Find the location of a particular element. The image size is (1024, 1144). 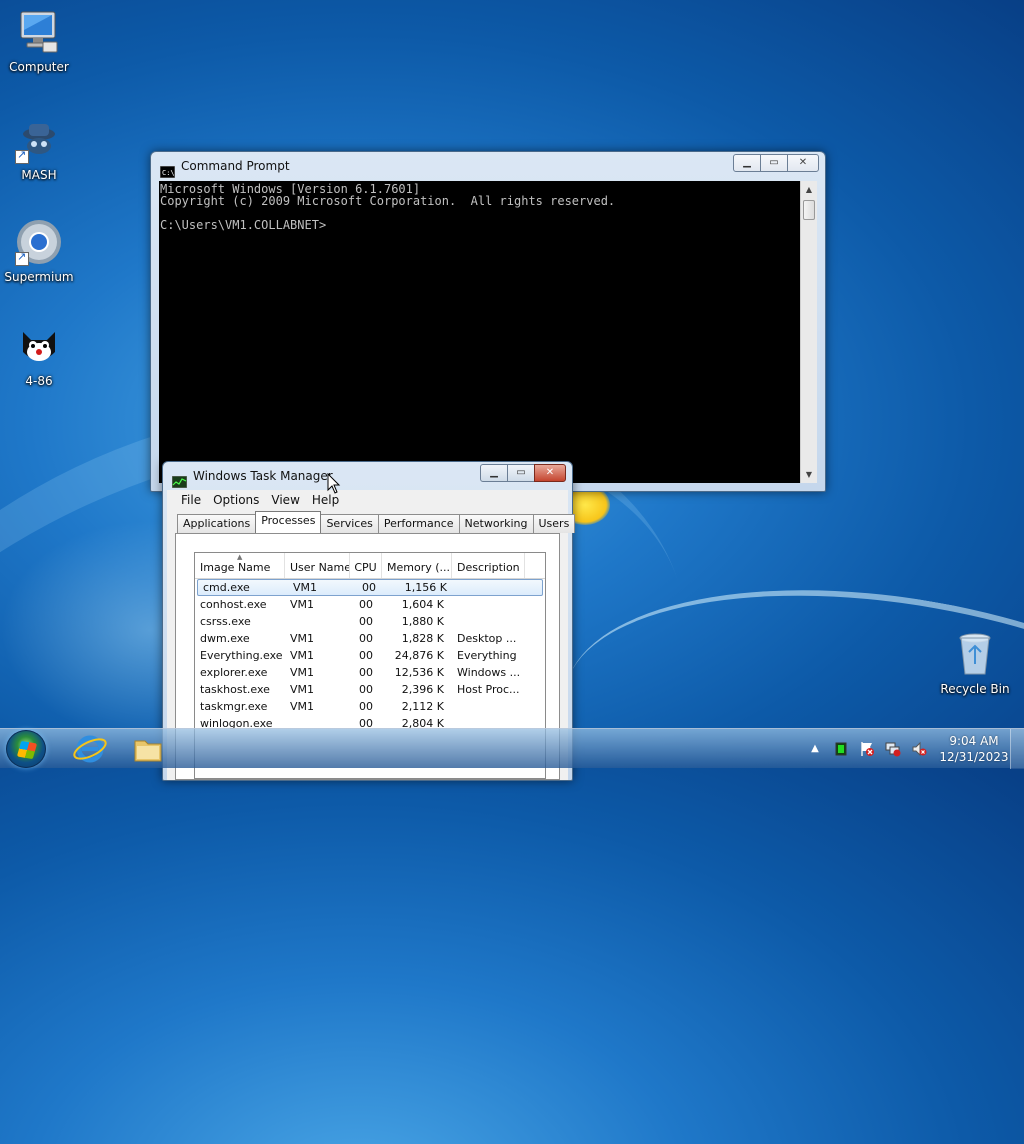

desktop-icon-4-86: 4-86 is located at coordinates (39, 355).